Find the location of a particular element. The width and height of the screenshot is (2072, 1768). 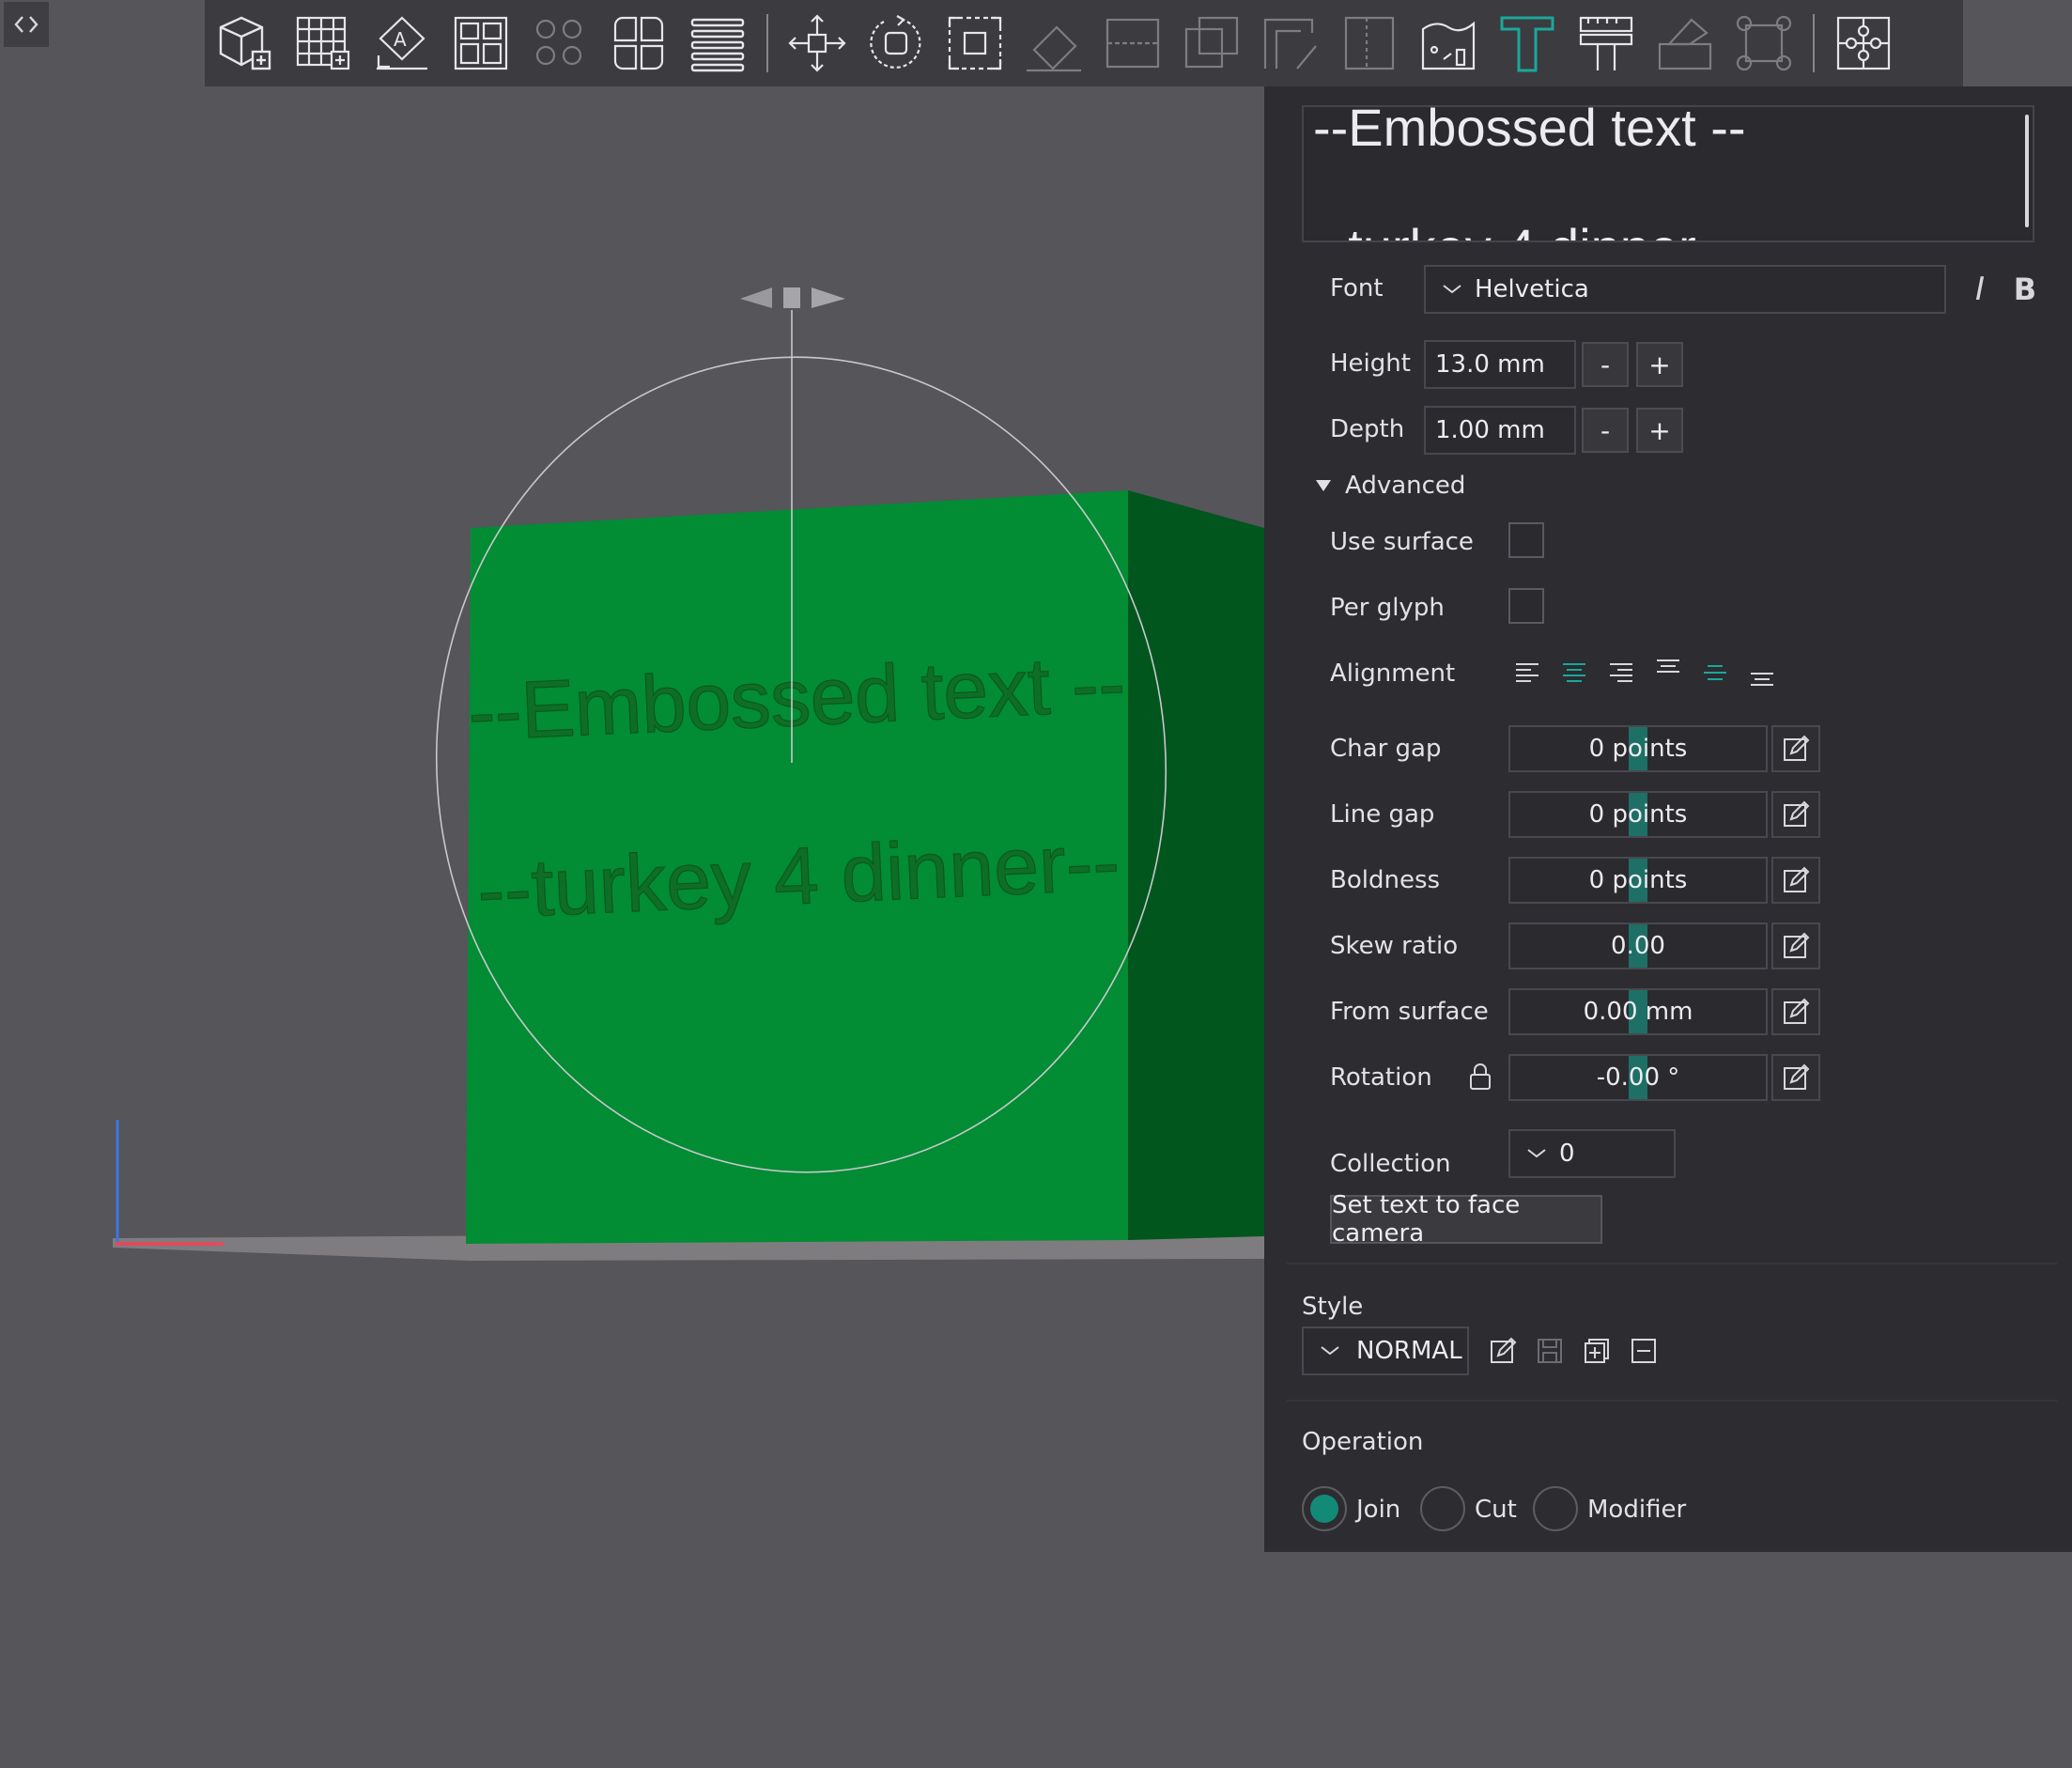

use-surface-checkbox is located at coordinates (1526, 540).